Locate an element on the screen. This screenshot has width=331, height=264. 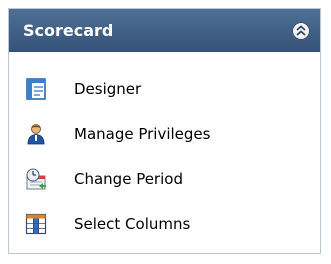
user-icon is located at coordinates (36, 134).